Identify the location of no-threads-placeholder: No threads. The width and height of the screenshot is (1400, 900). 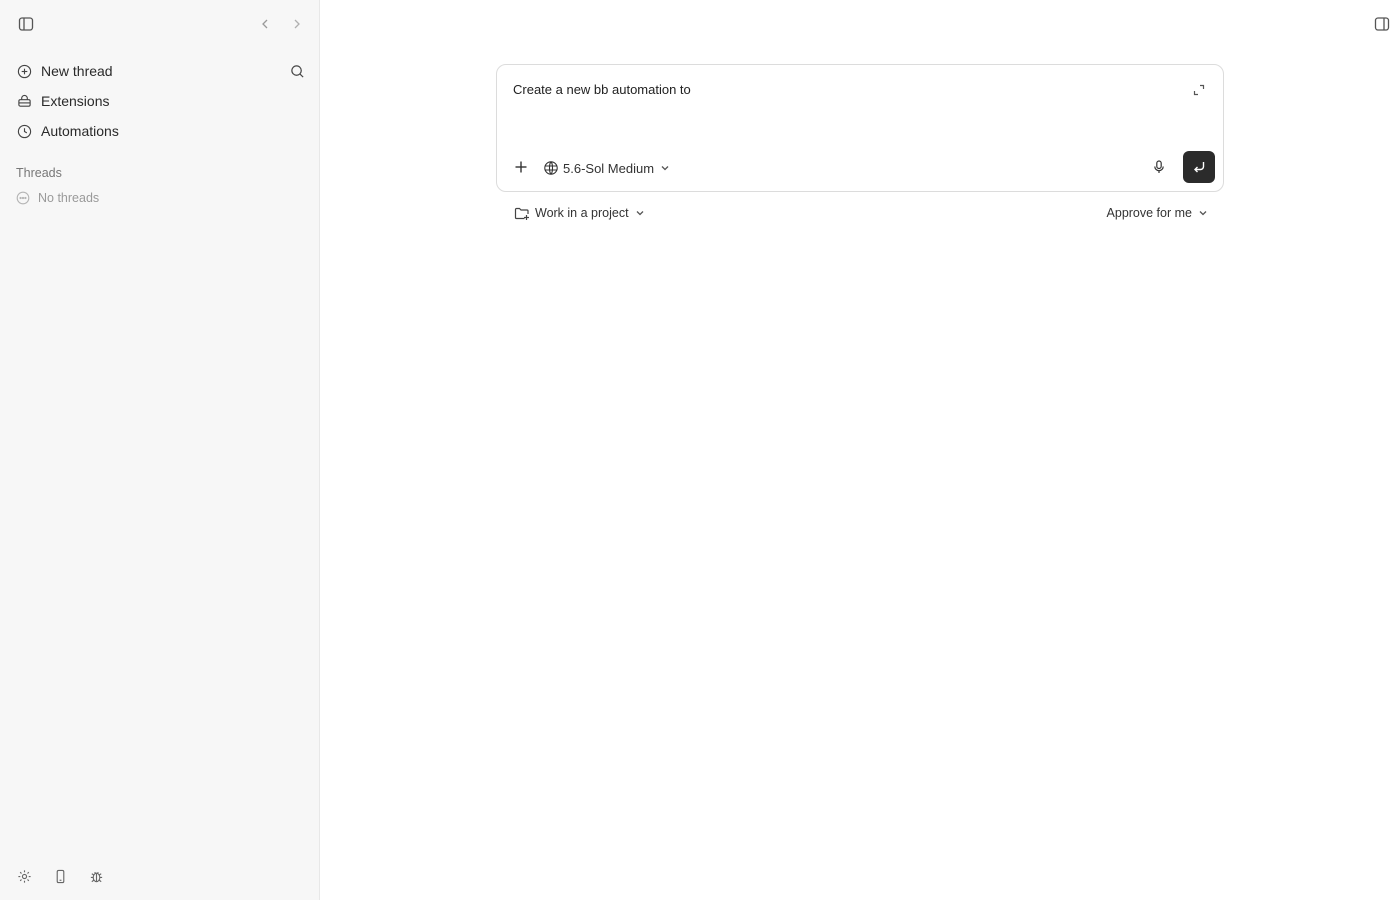
(57, 198).